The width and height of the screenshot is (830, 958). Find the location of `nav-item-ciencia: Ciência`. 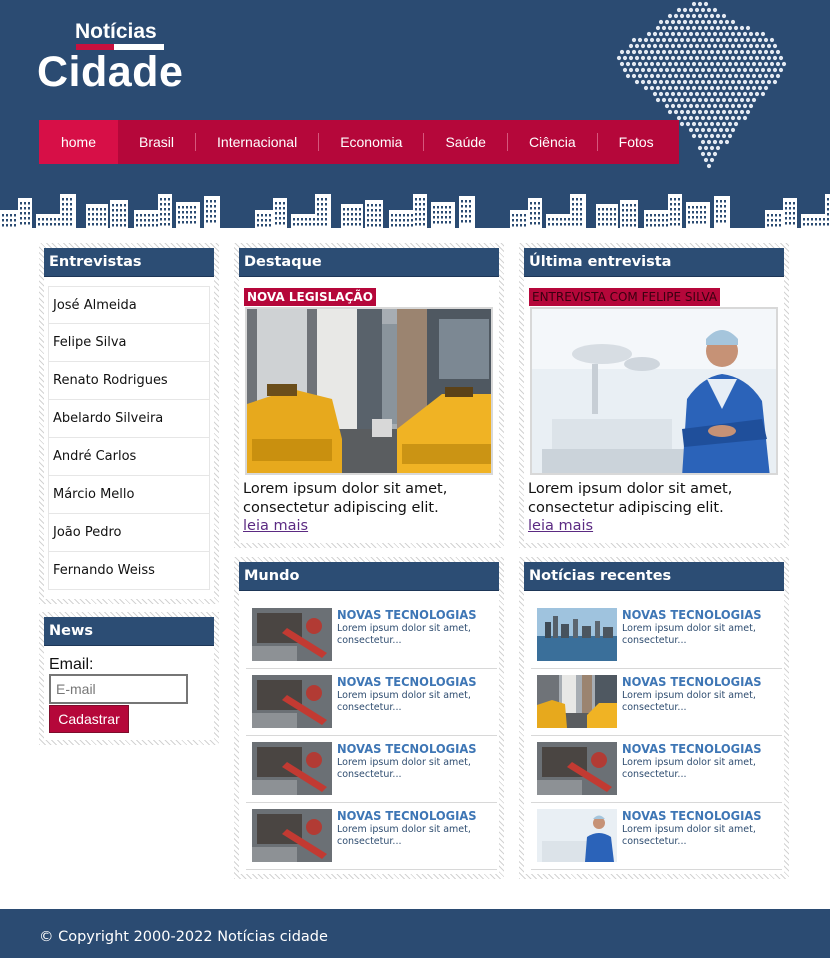

nav-item-ciencia: Ciência is located at coordinates (552, 142).